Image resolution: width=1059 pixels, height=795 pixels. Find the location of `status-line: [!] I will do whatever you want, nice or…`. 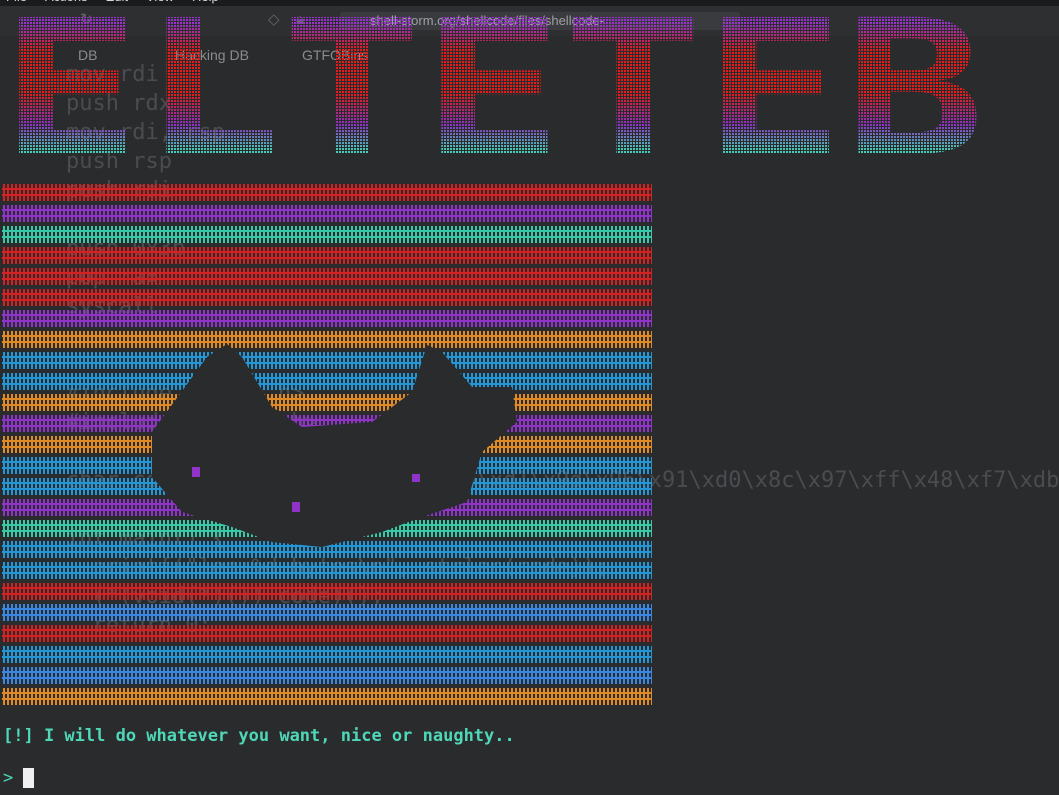

status-line: [!] I will do whatever you want, nice or… is located at coordinates (259, 736).